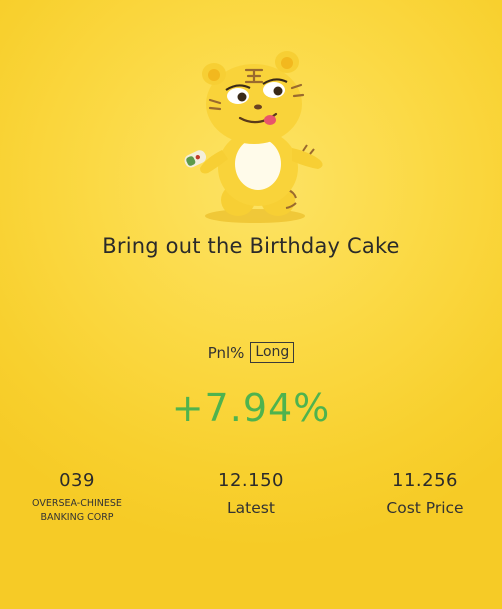 The height and width of the screenshot is (609, 502). What do you see at coordinates (272, 352) in the screenshot?
I see `position-direction-badge: Long` at bounding box center [272, 352].